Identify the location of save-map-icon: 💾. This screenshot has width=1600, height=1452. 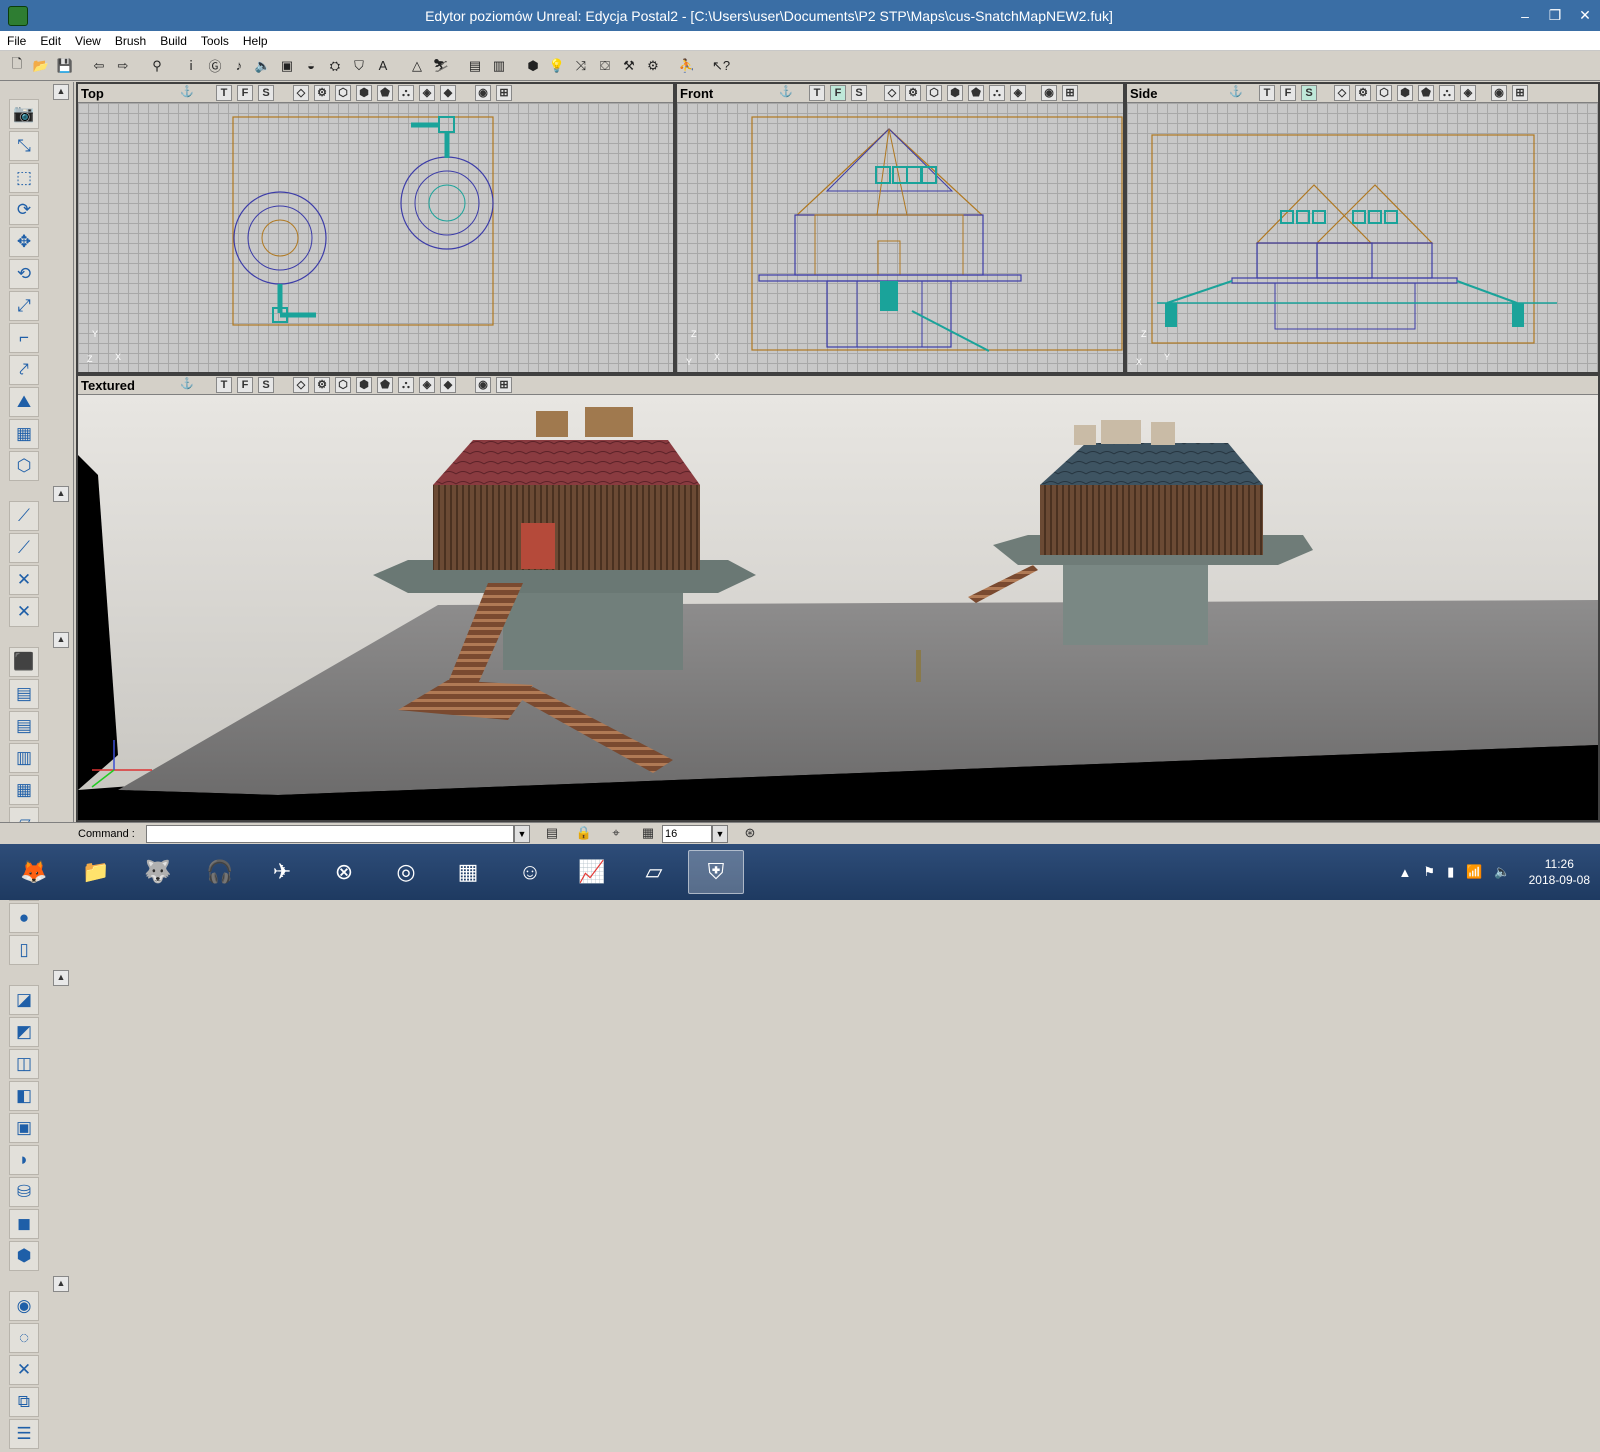
(65, 66).